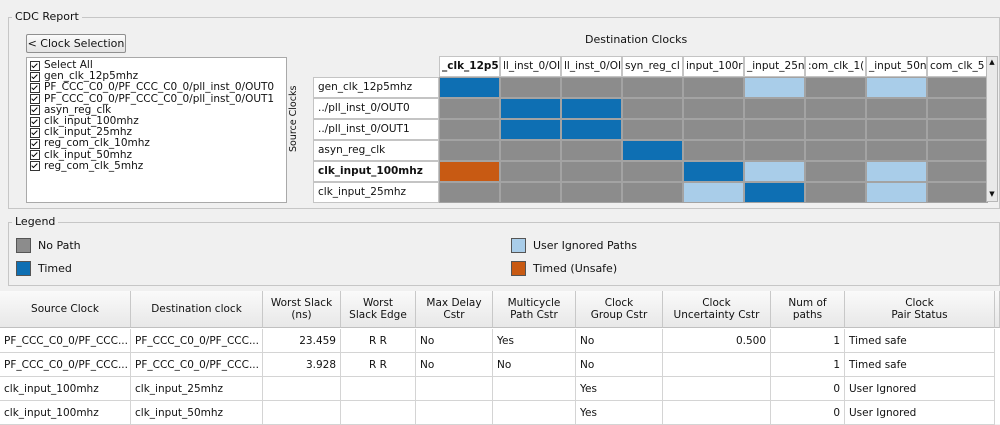 The height and width of the screenshot is (425, 1000). Describe the element at coordinates (158, 143) in the screenshot. I see `clock-list-item: reg_com_clk_10mhz` at that location.